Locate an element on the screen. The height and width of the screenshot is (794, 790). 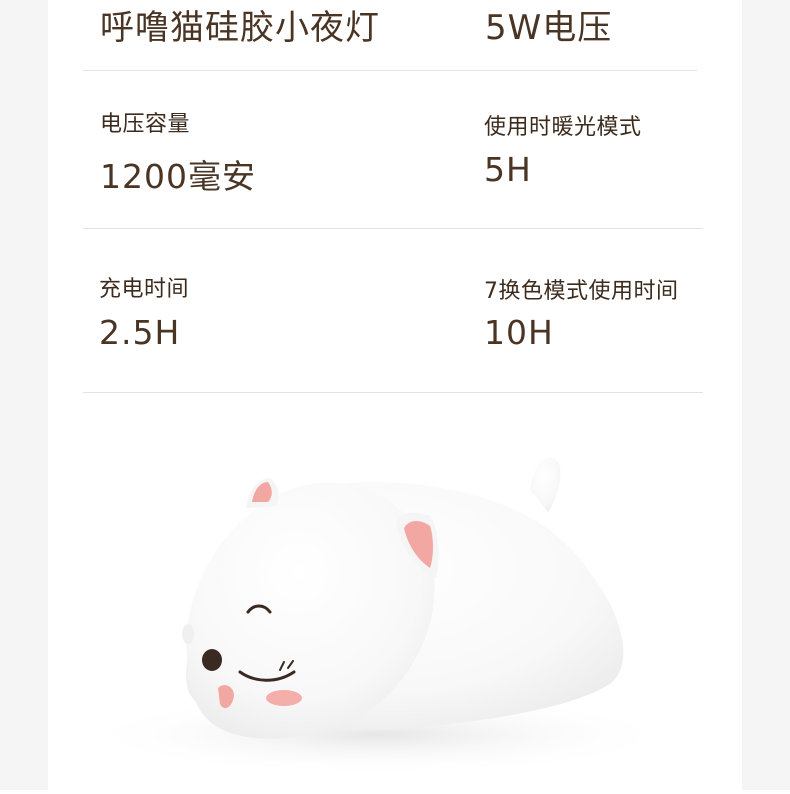
product-name: 呼噜猫硅胶小夜灯 is located at coordinates (240, 28).